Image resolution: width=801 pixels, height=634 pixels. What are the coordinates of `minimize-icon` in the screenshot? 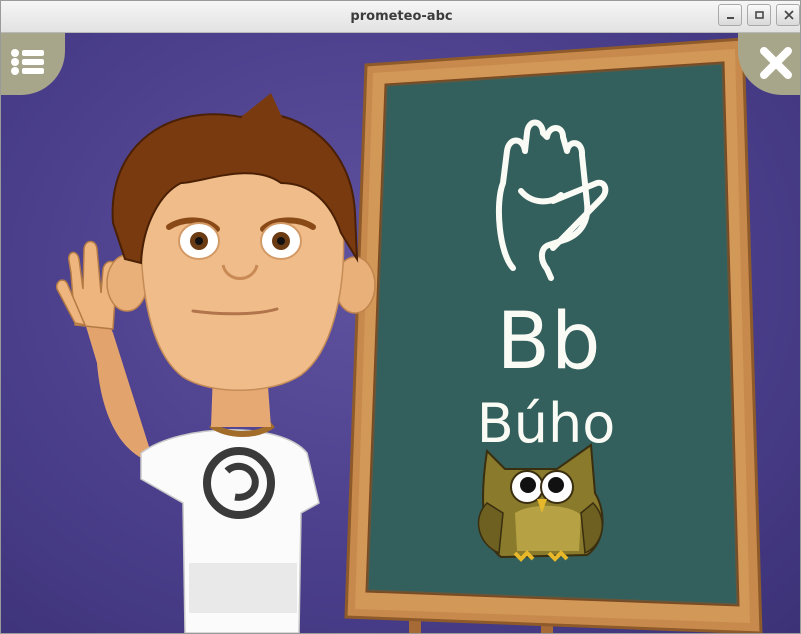 It's located at (730, 18).